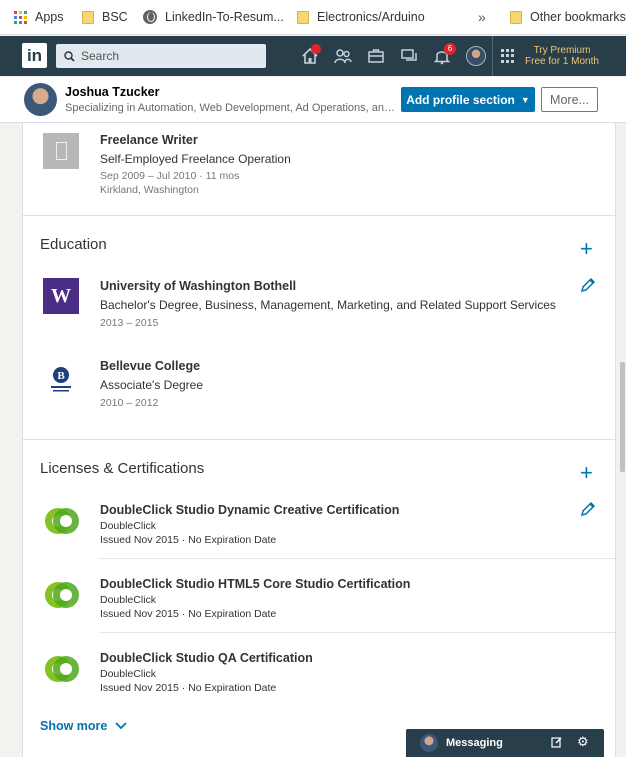  I want to click on bookmark-electronics: Electronics/Arduino, so click(361, 17).